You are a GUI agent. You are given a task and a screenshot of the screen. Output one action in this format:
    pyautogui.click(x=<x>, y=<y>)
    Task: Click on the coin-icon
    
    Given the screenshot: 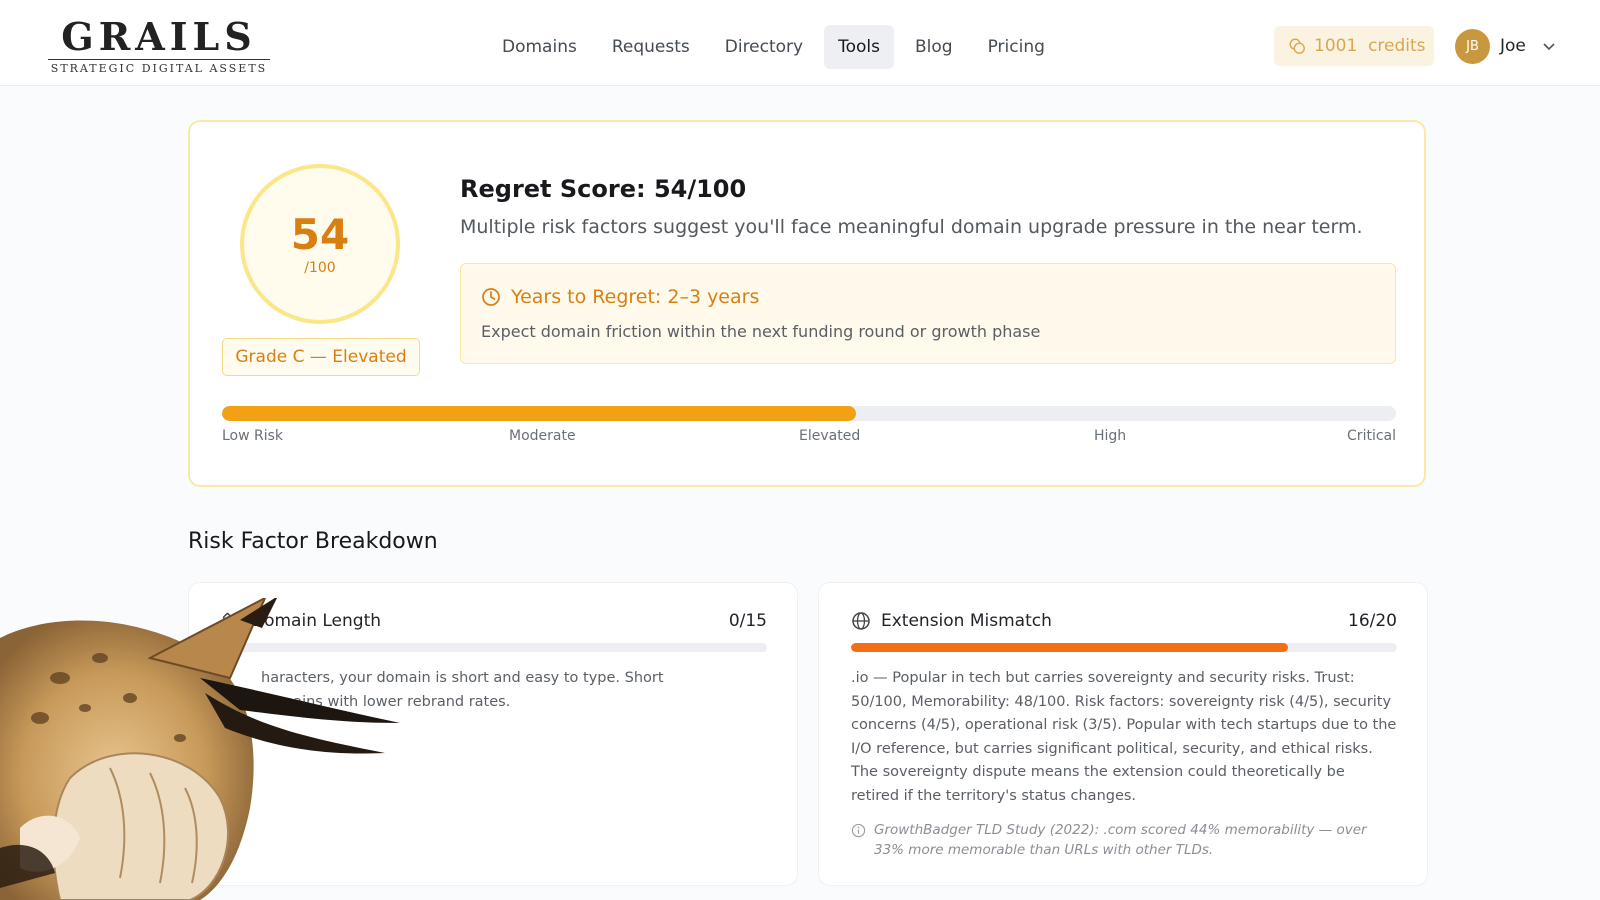 What is the action you would take?
    pyautogui.click(x=1297, y=46)
    